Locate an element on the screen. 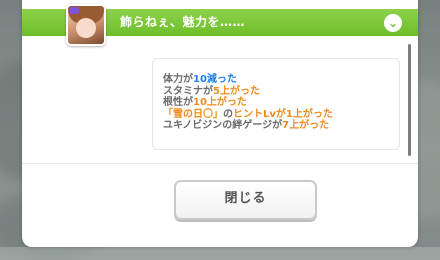 This screenshot has width=440, height=260. effect-line: ユキノビジンの絆ゲージが7上がった is located at coordinates (248, 126).